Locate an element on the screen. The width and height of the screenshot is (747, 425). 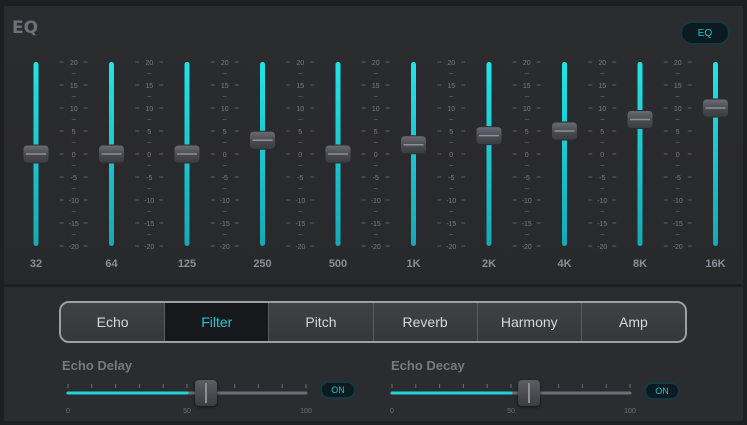
tab-filter: Filter is located at coordinates (217, 322).